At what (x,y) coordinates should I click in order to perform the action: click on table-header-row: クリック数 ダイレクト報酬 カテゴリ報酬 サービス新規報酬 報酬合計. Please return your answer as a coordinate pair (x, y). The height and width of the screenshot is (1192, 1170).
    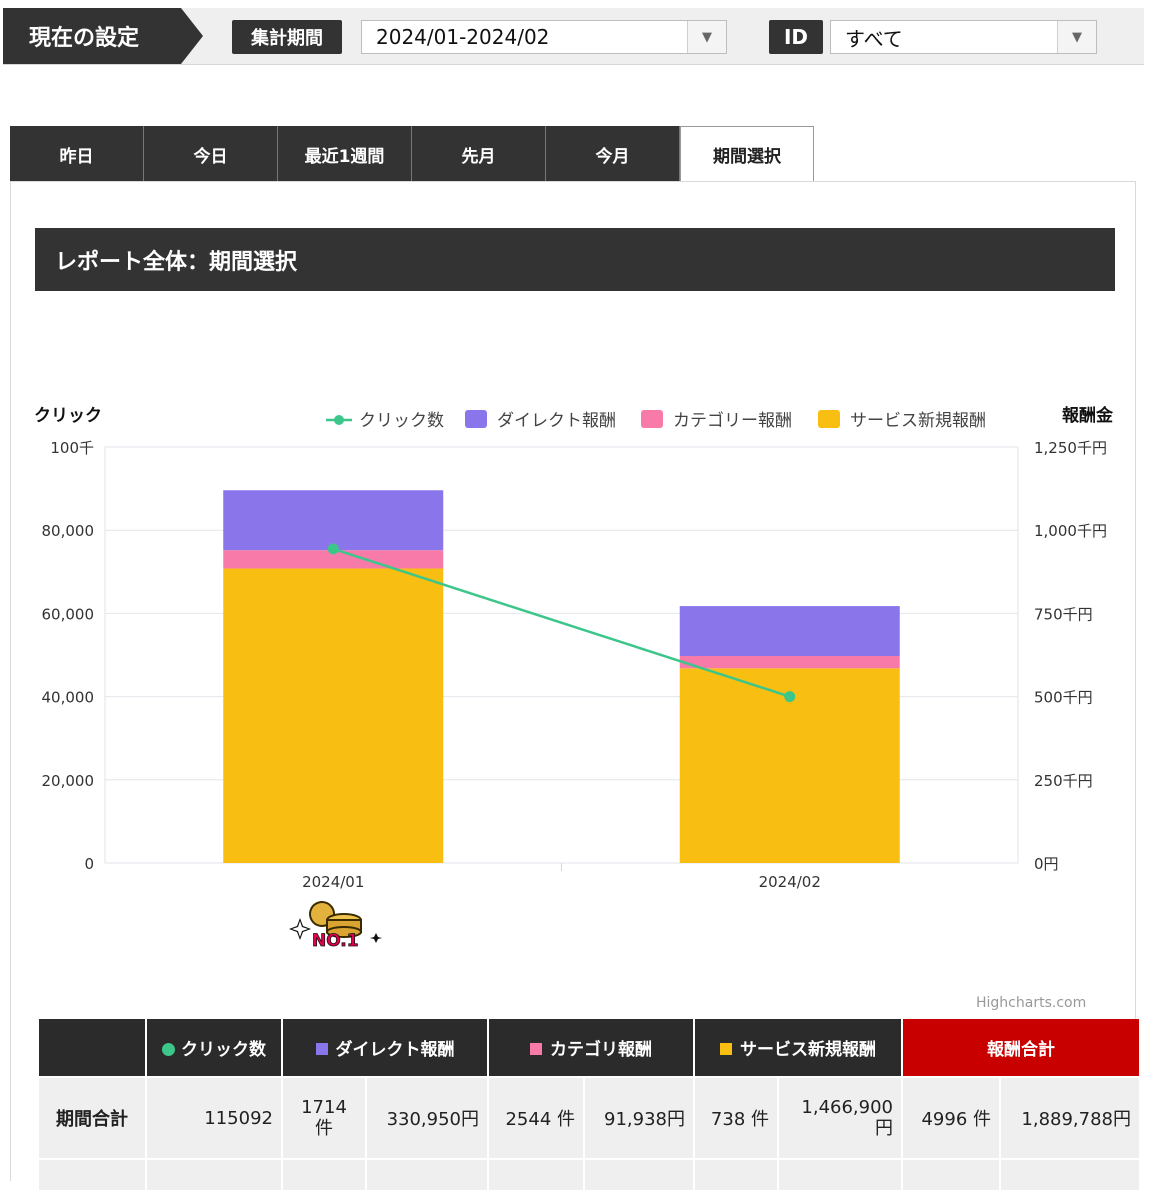
    Looking at the image, I should click on (589, 1048).